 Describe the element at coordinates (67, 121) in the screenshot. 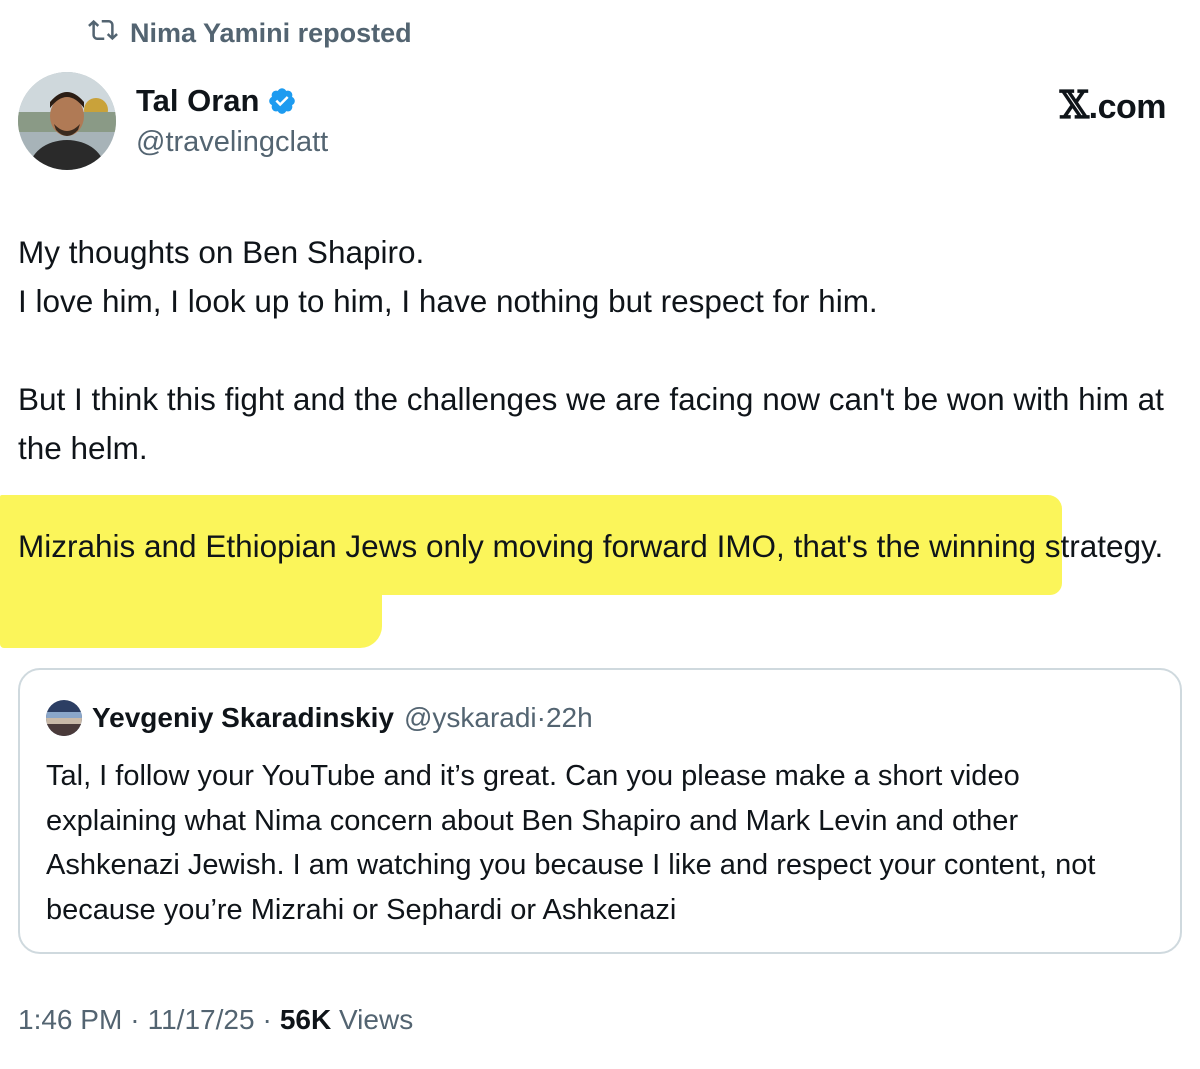

I see `author-avatar` at that location.